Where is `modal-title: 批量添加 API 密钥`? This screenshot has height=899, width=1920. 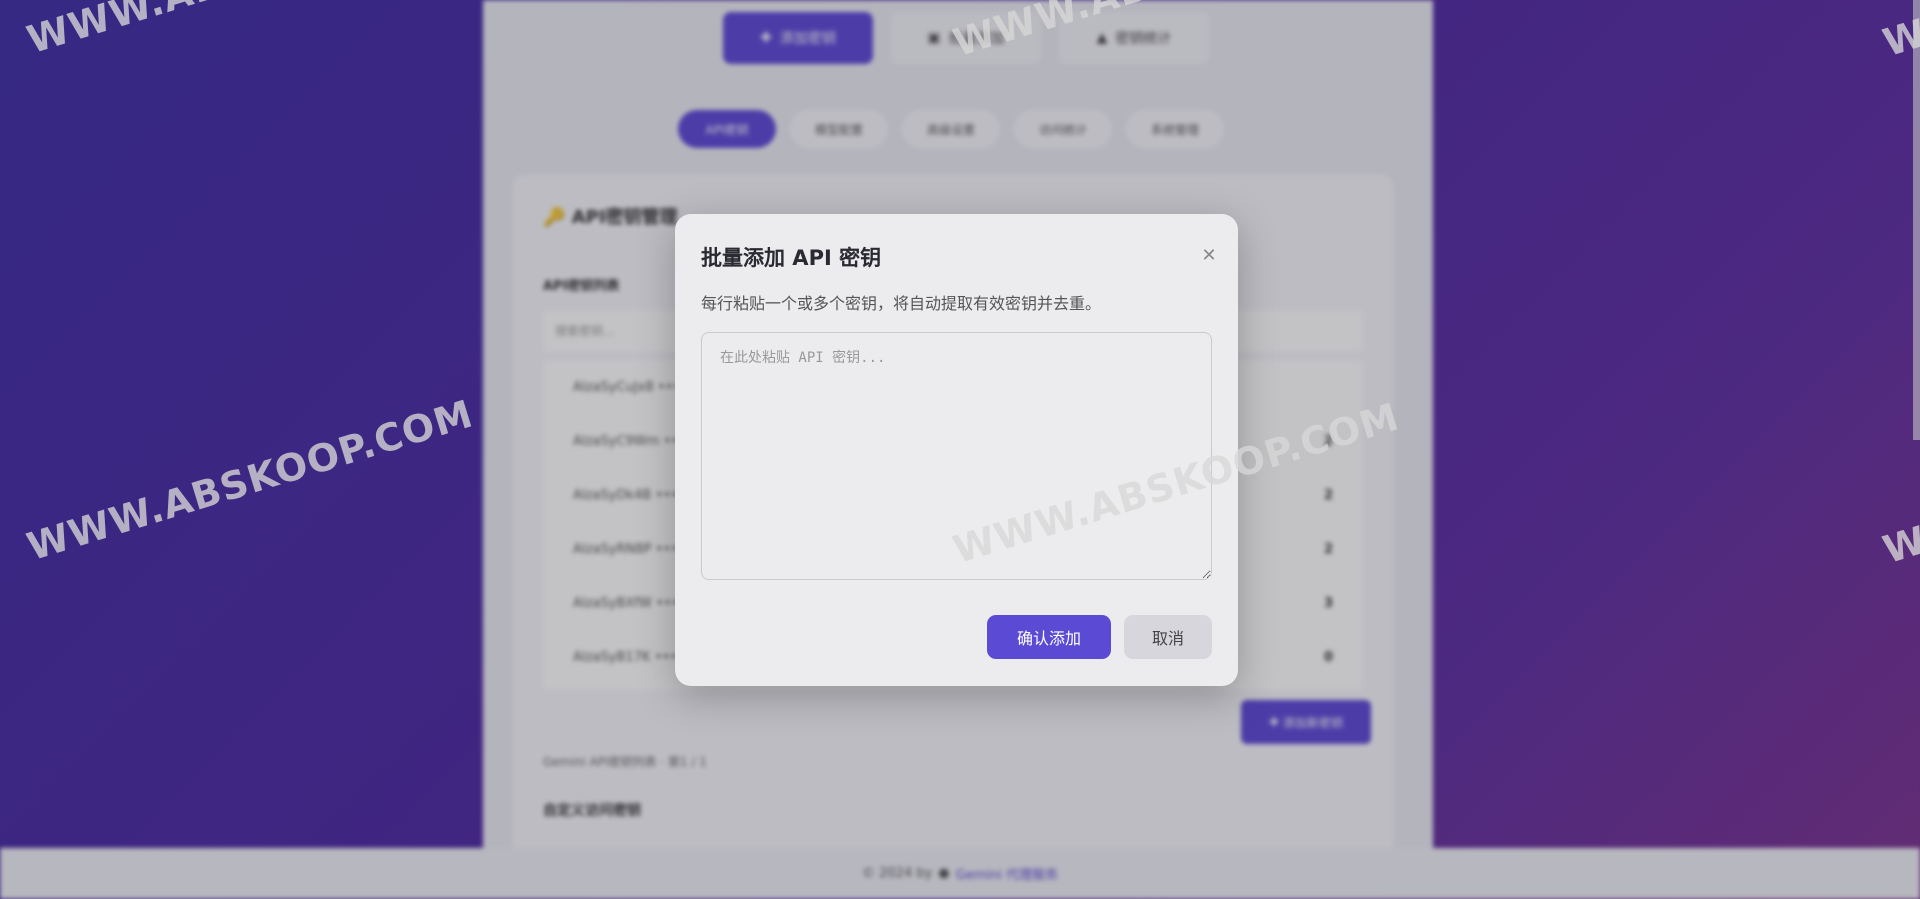 modal-title: 批量添加 API 密钥 is located at coordinates (791, 258).